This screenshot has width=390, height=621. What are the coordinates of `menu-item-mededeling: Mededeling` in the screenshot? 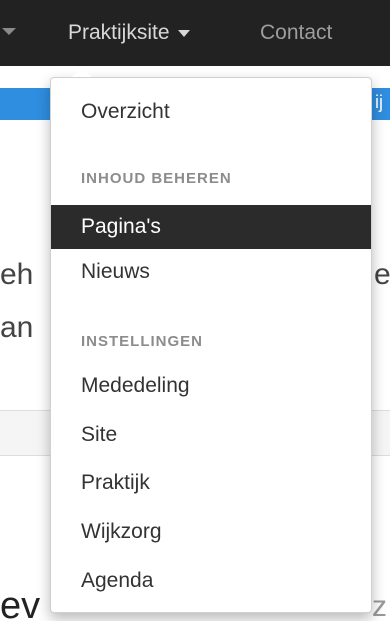 It's located at (211, 386).